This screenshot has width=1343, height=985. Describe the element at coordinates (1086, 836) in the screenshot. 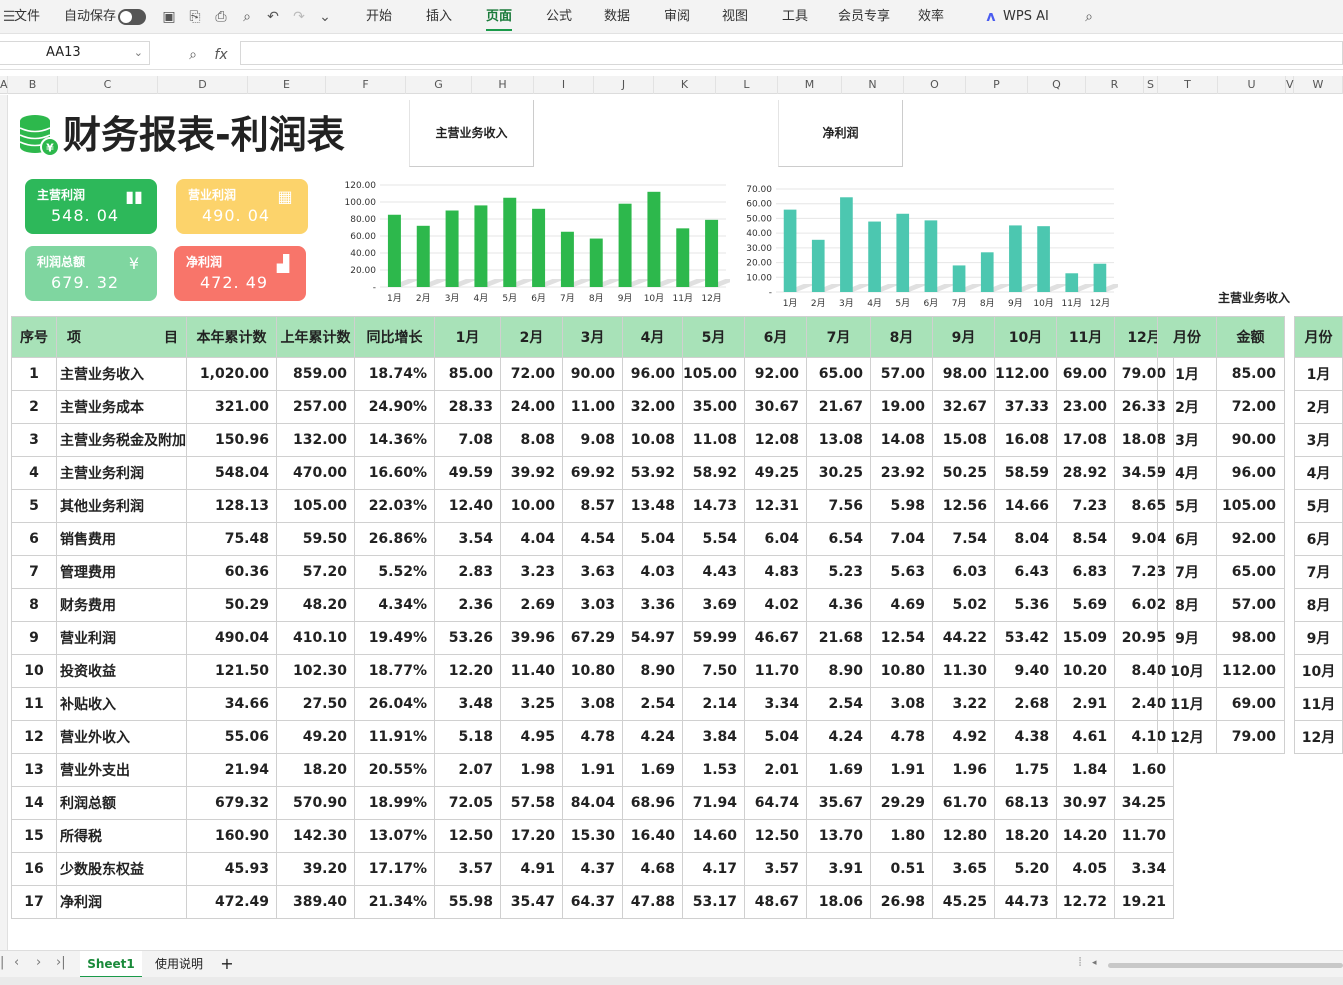

I see `table-cell: 14.20` at that location.